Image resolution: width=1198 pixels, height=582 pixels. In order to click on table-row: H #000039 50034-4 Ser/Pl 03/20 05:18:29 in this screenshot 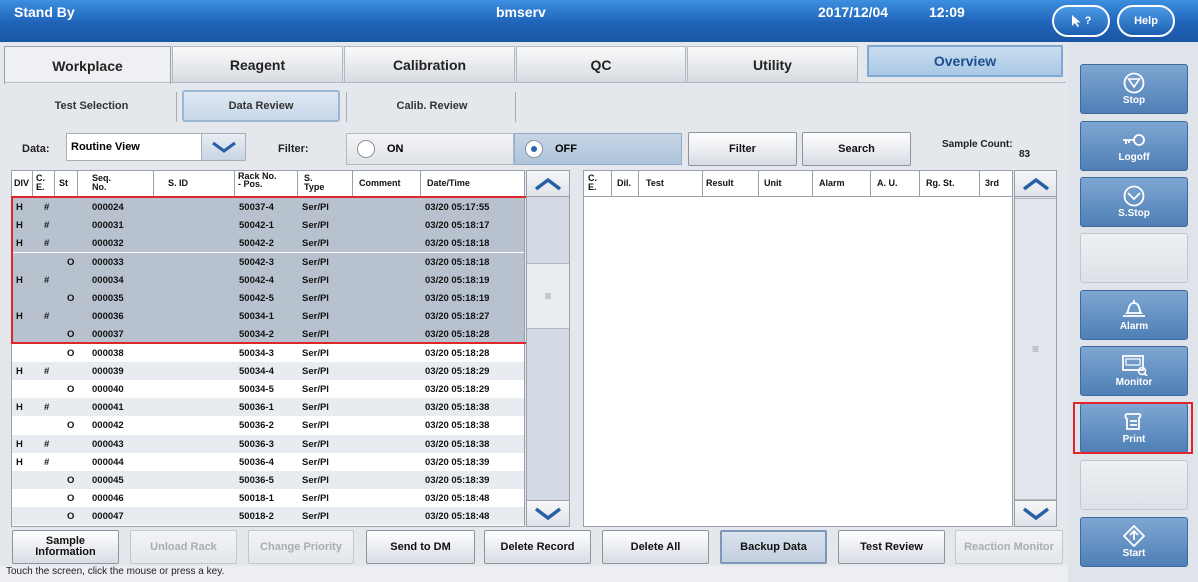, I will do `click(268, 370)`.